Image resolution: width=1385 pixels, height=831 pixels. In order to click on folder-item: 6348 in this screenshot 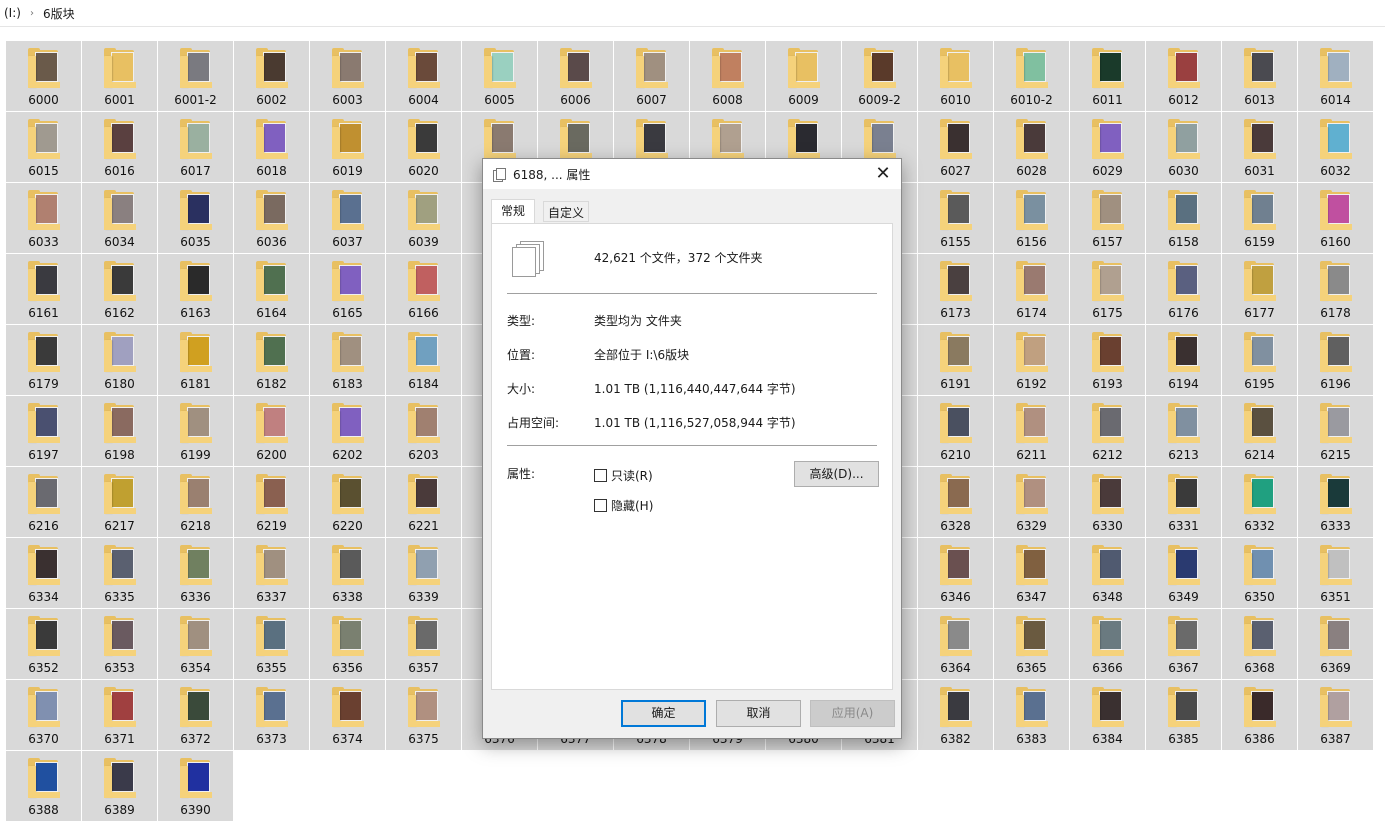, I will do `click(1107, 573)`.